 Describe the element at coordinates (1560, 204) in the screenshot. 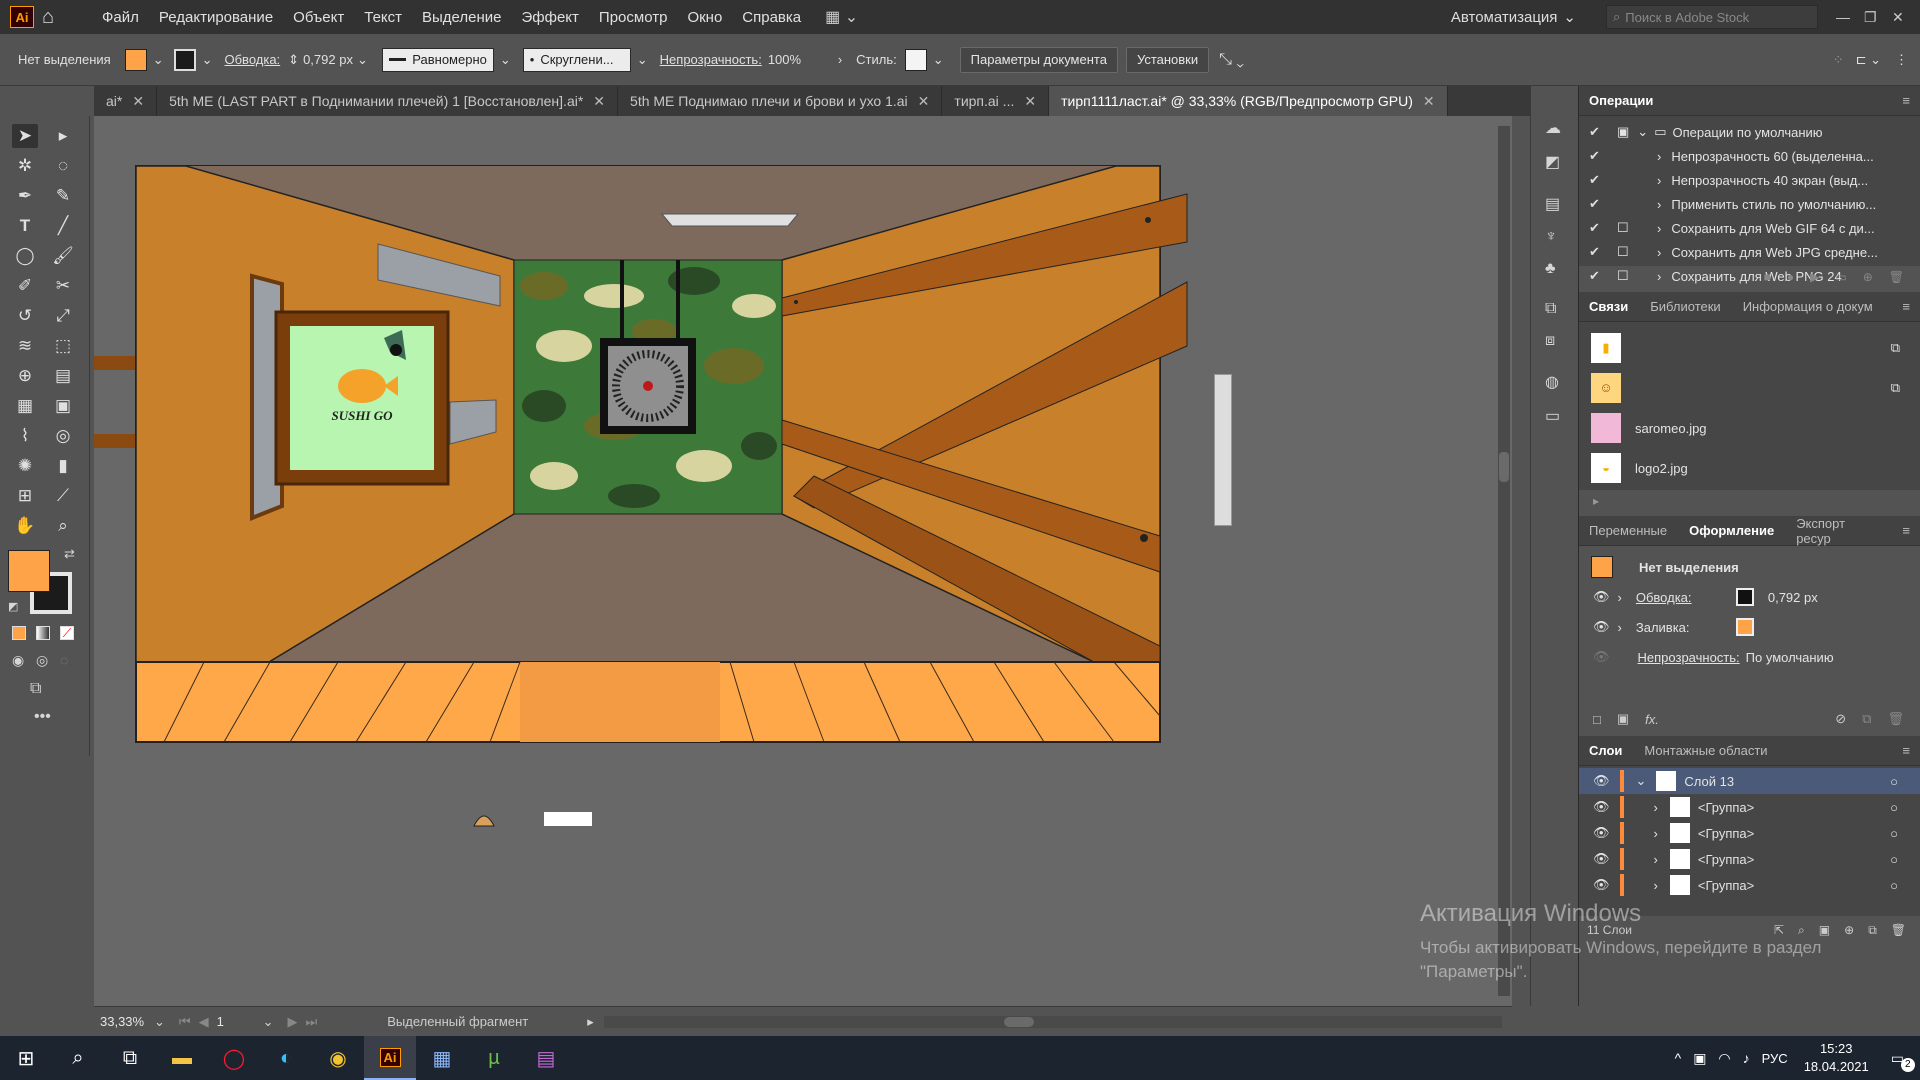

I see `swatches-icon: ▤` at that location.